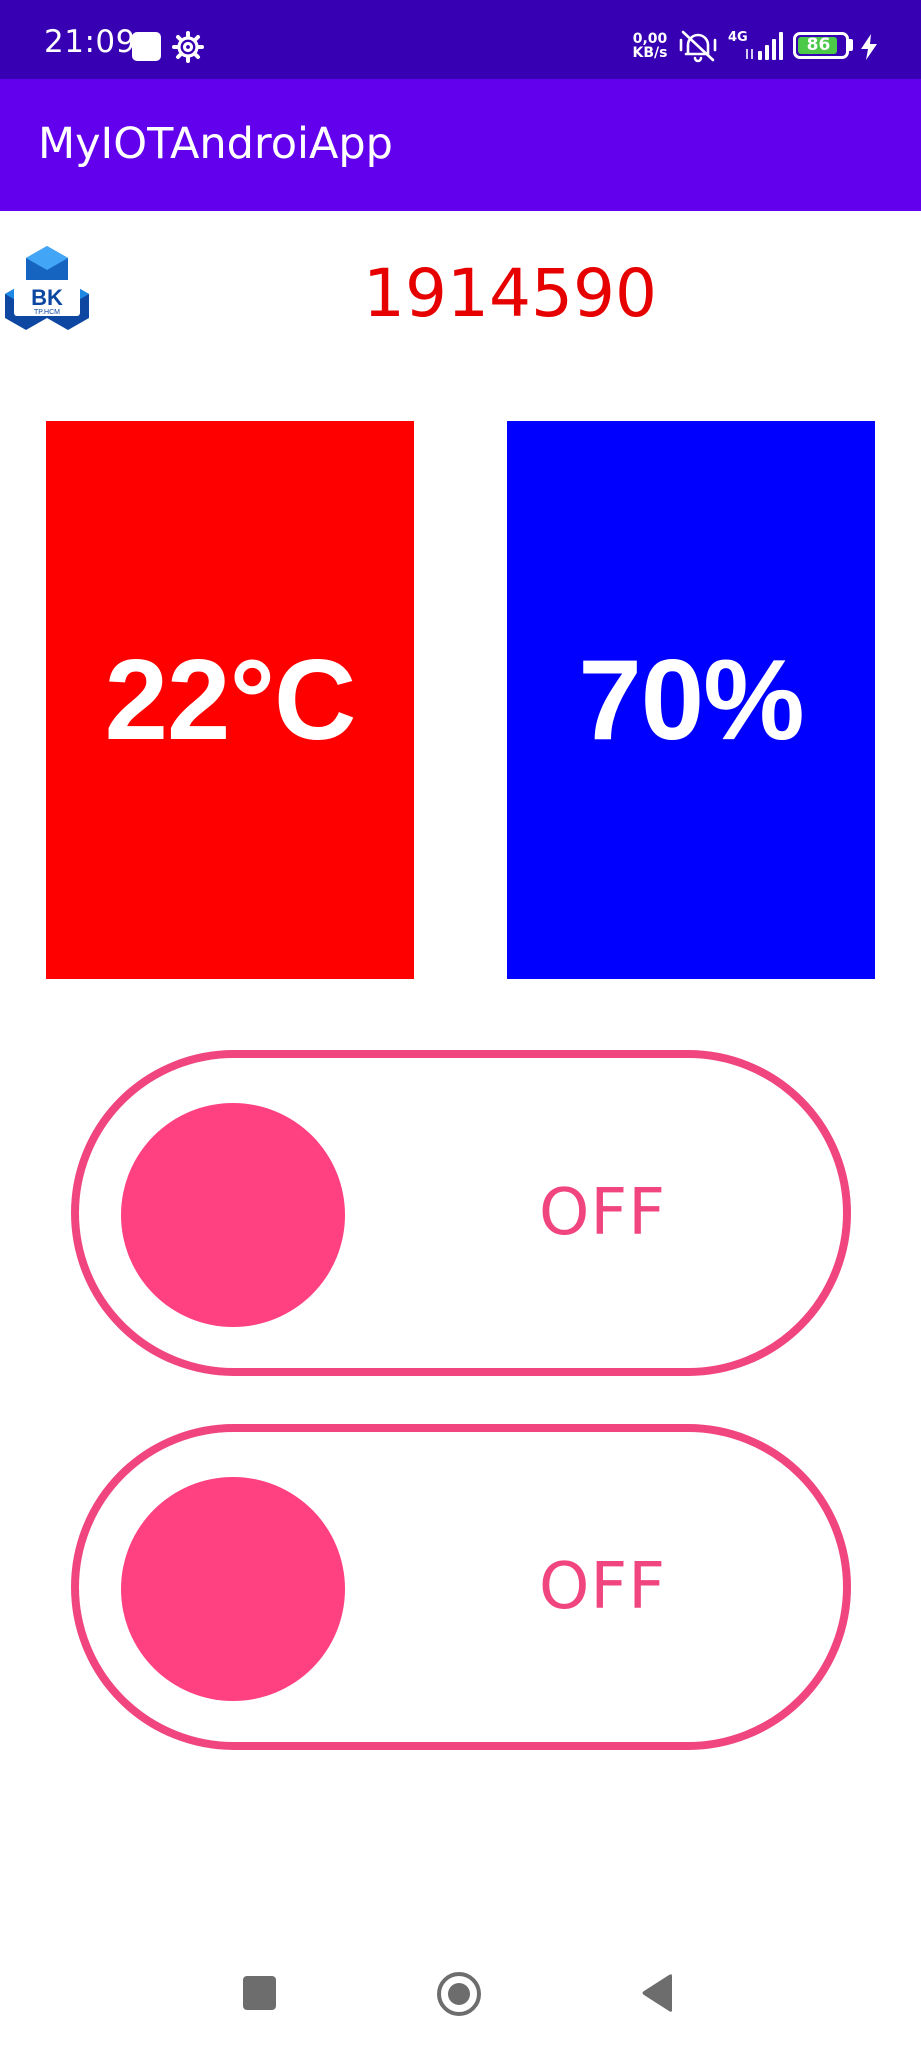  I want to click on settings-gear-icon, so click(188, 47).